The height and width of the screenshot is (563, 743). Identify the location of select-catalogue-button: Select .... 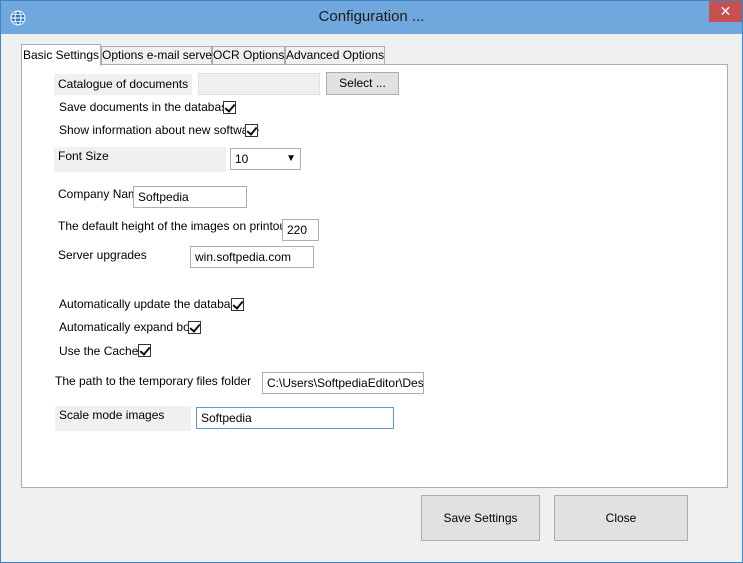
(362, 83).